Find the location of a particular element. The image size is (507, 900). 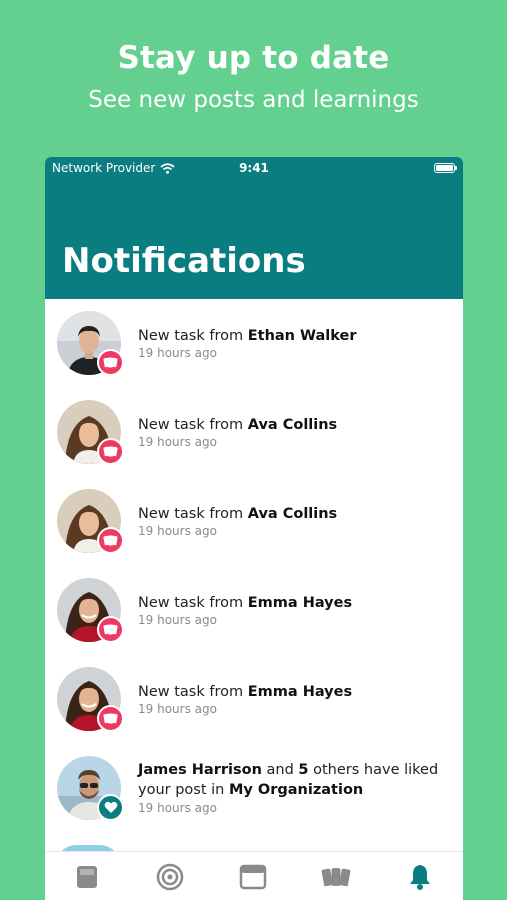

like-and: and is located at coordinates (280, 770).